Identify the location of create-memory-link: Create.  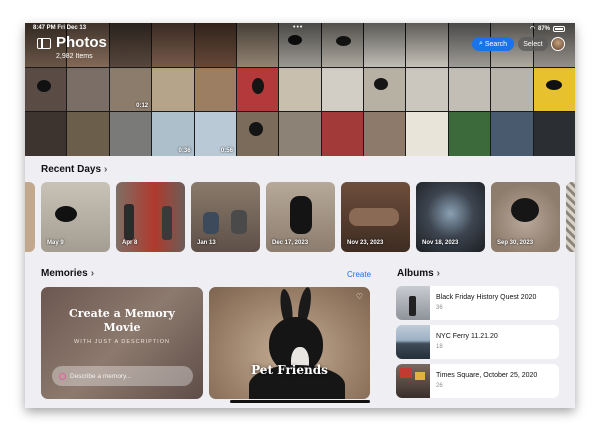
(359, 274).